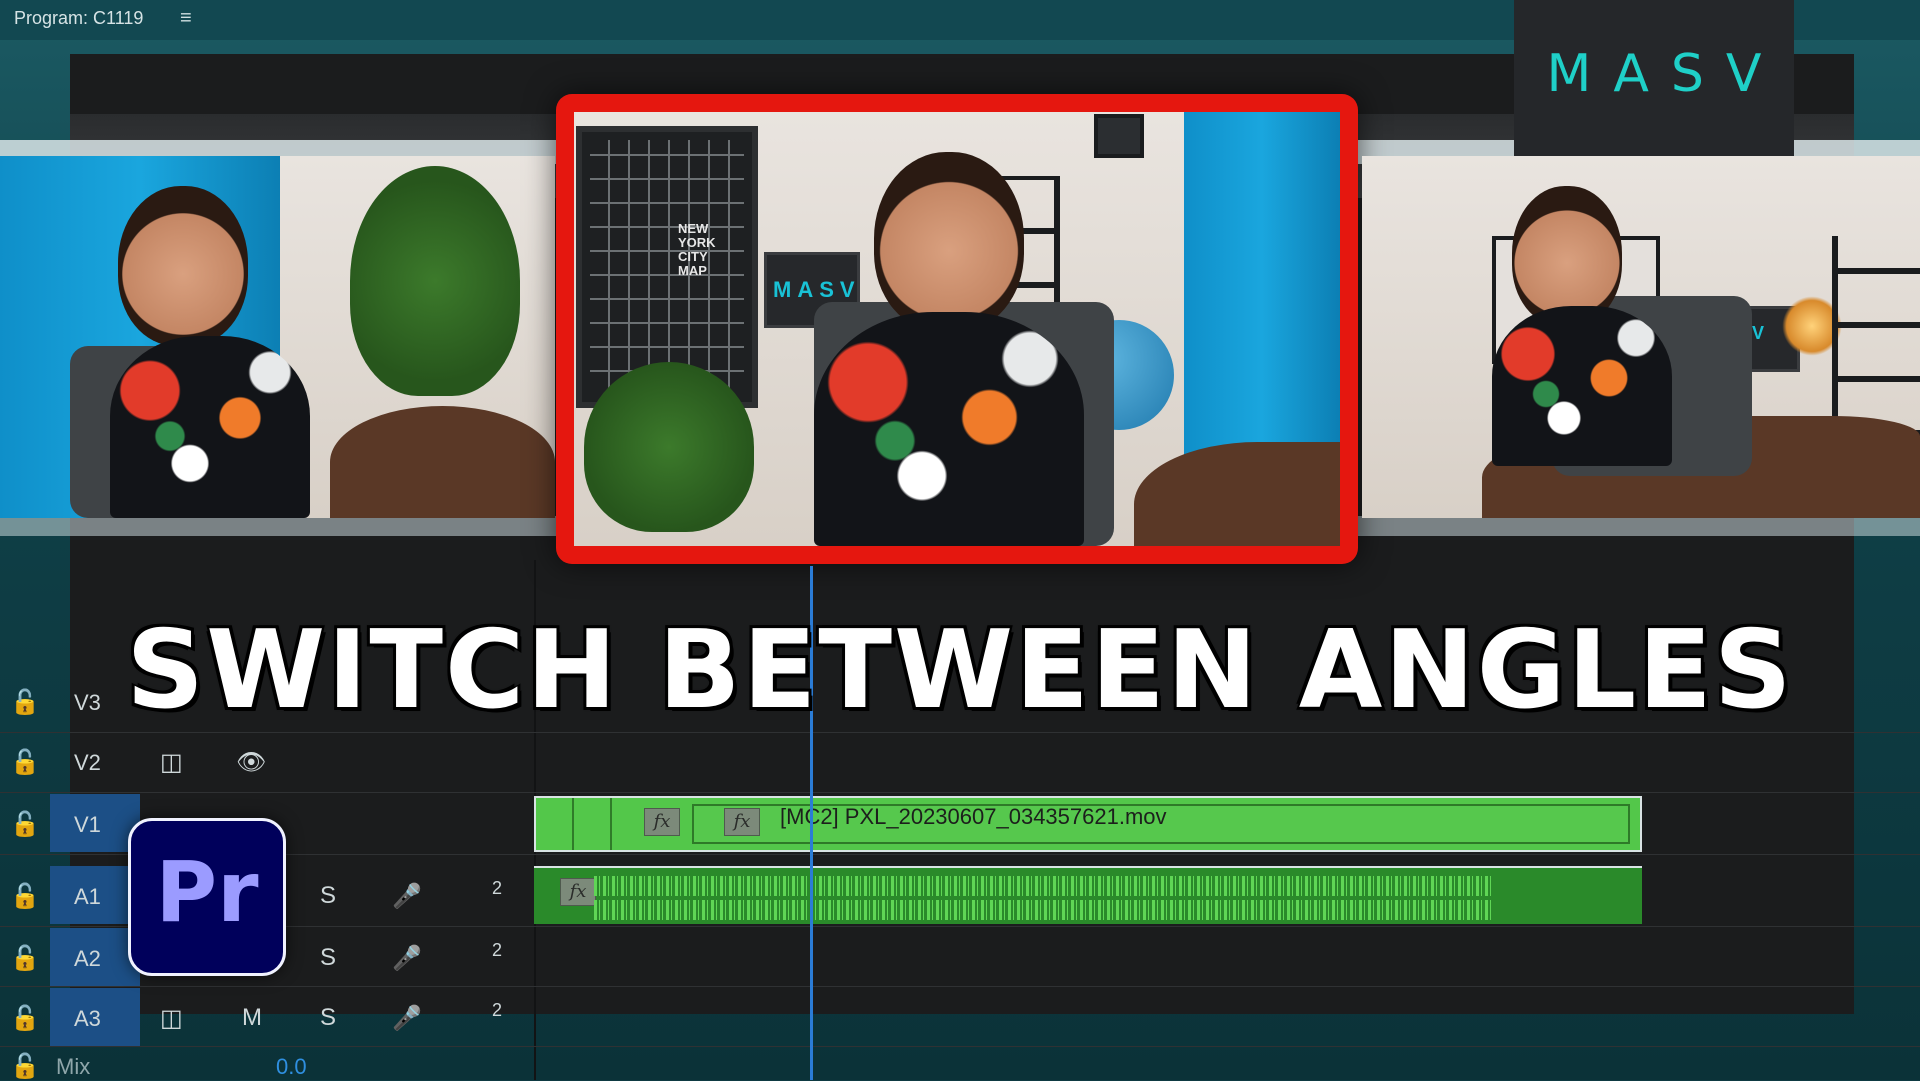 This screenshot has height=1081, width=1920. I want to click on scene-right: ASV, so click(1641, 337).